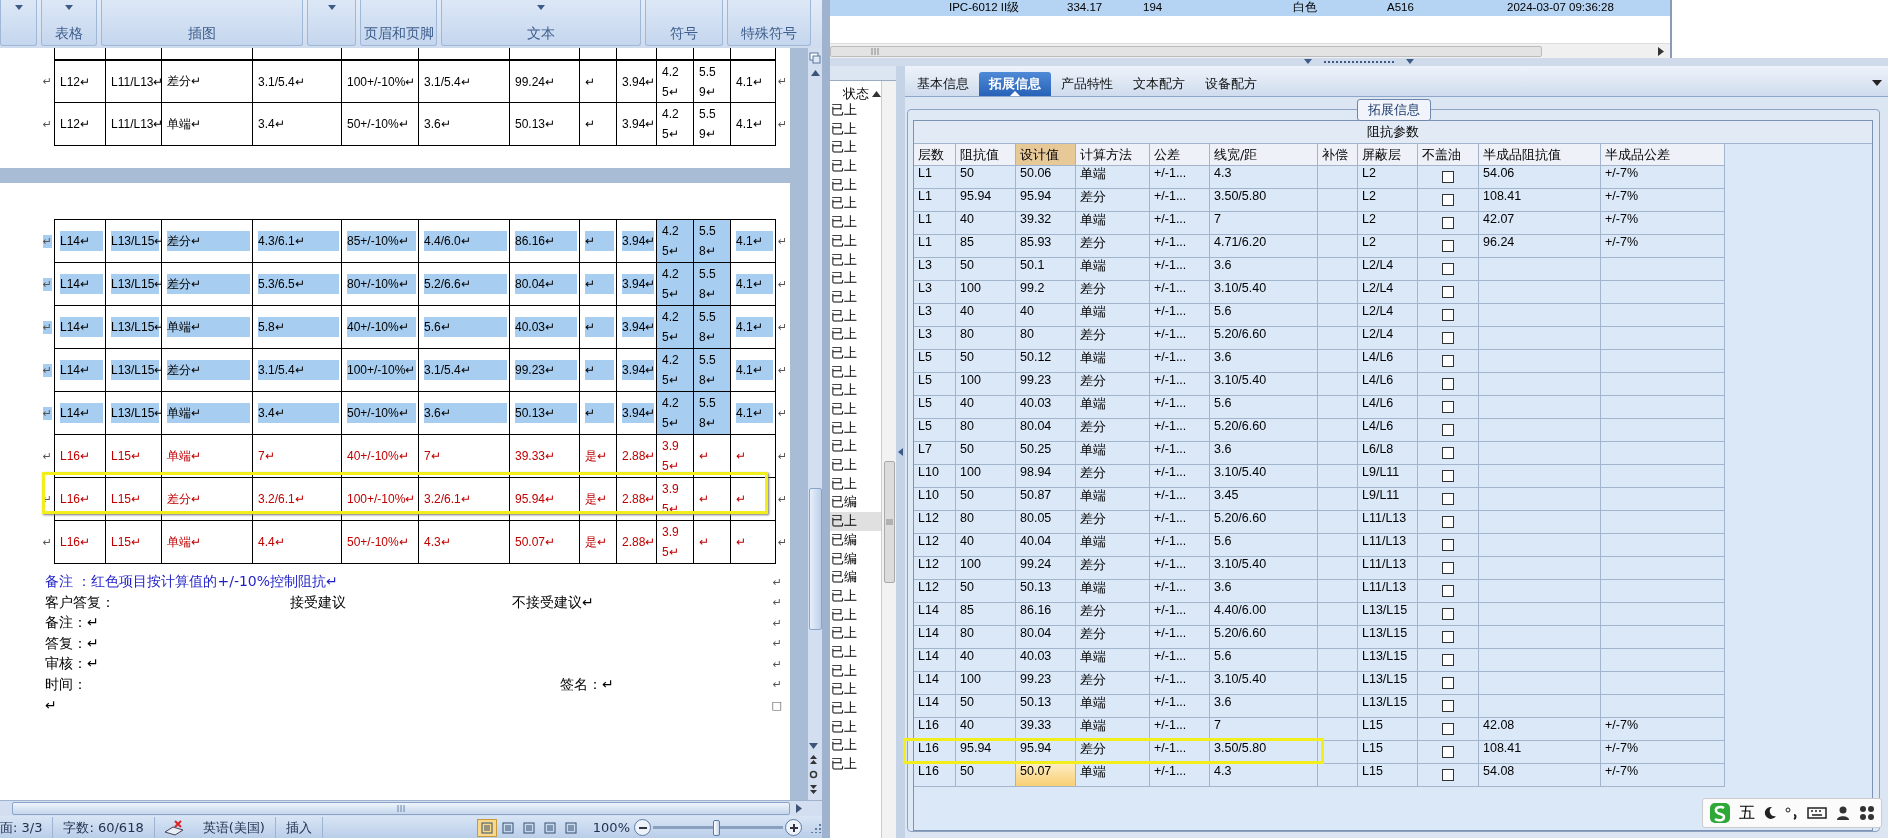 This screenshot has height=838, width=1888. Describe the element at coordinates (1180, 155) in the screenshot. I see `column-header: 公差` at that location.